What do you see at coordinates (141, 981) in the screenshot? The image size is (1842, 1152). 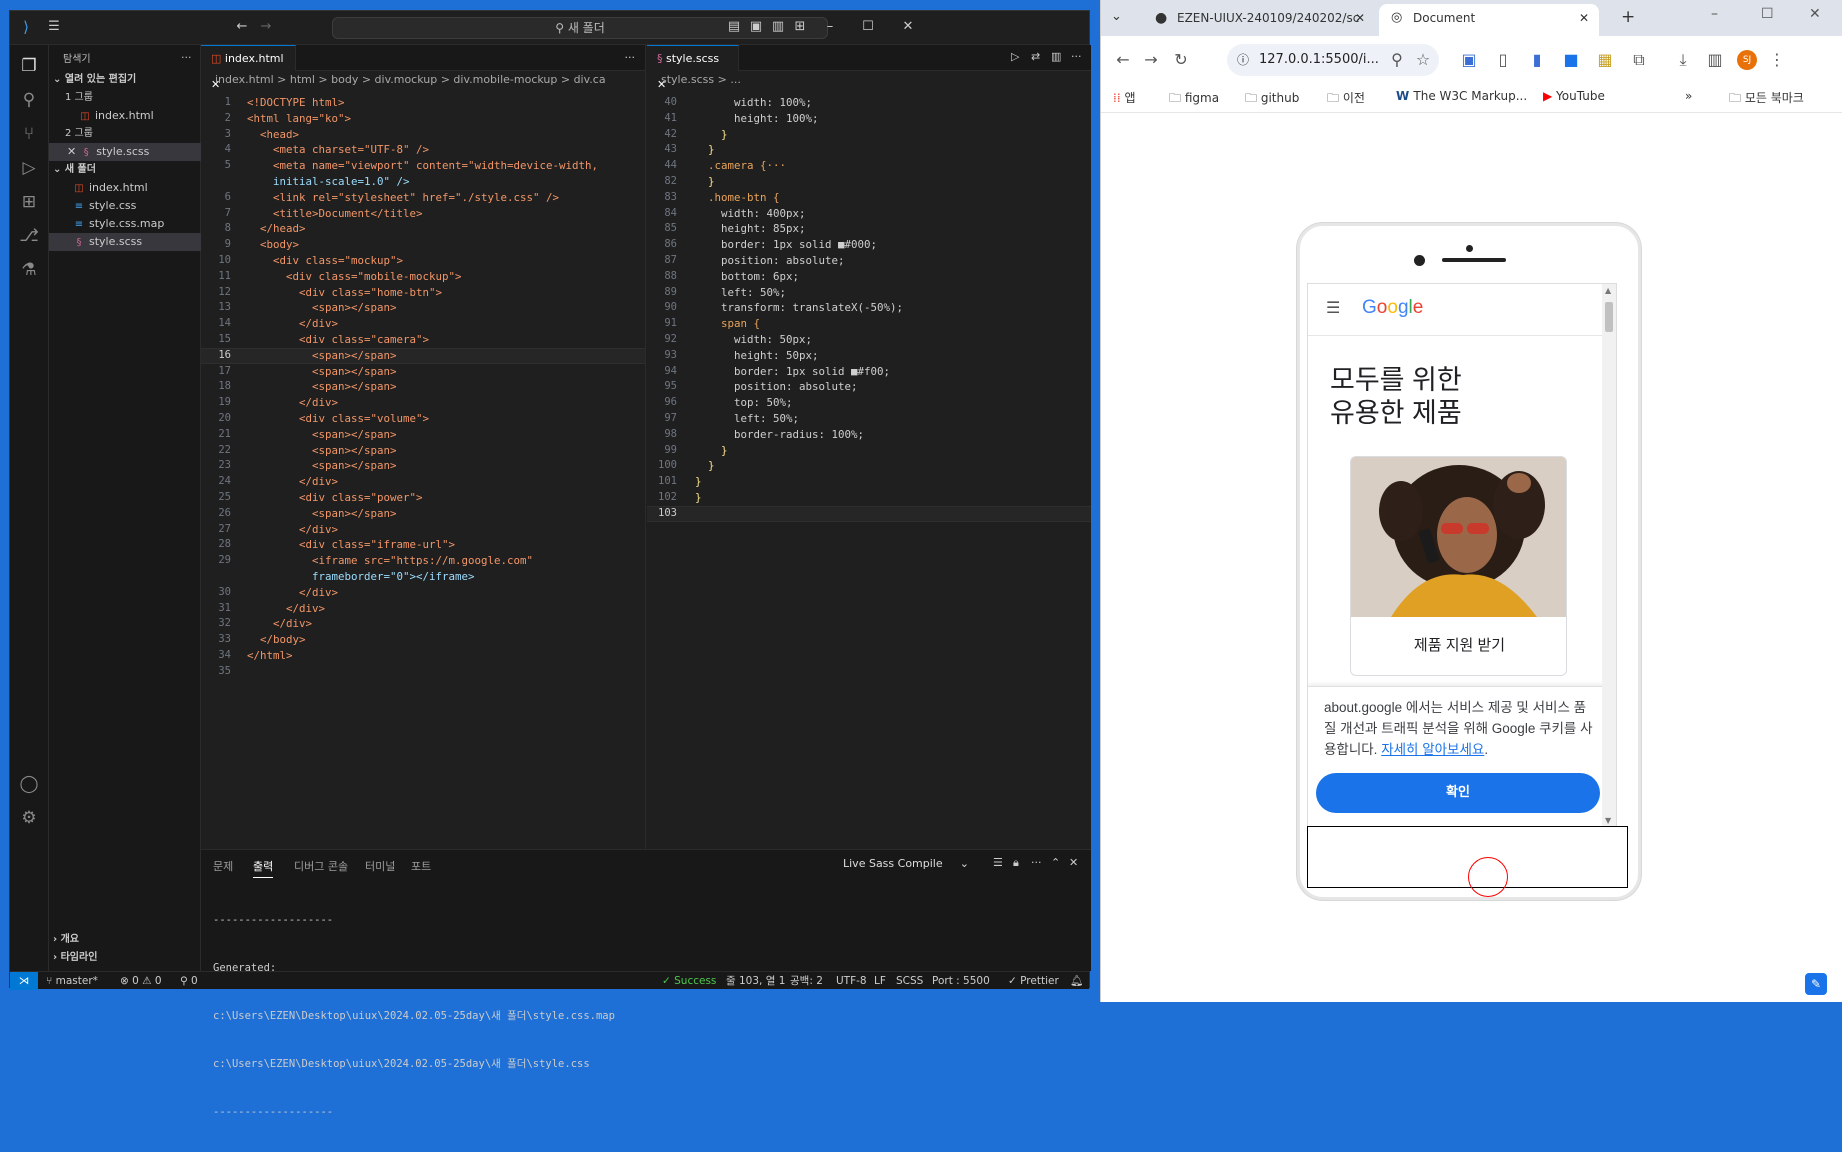 I see `problems-status: ⊗ 0 ⚠ 0` at bounding box center [141, 981].